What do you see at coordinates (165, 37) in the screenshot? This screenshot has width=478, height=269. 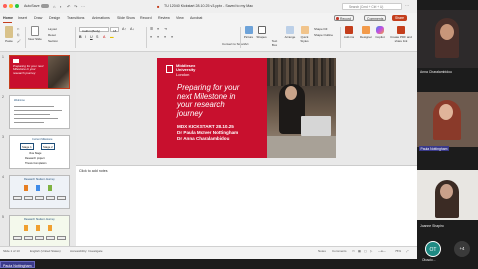 I see `align-right-icon: ≡` at bounding box center [165, 37].